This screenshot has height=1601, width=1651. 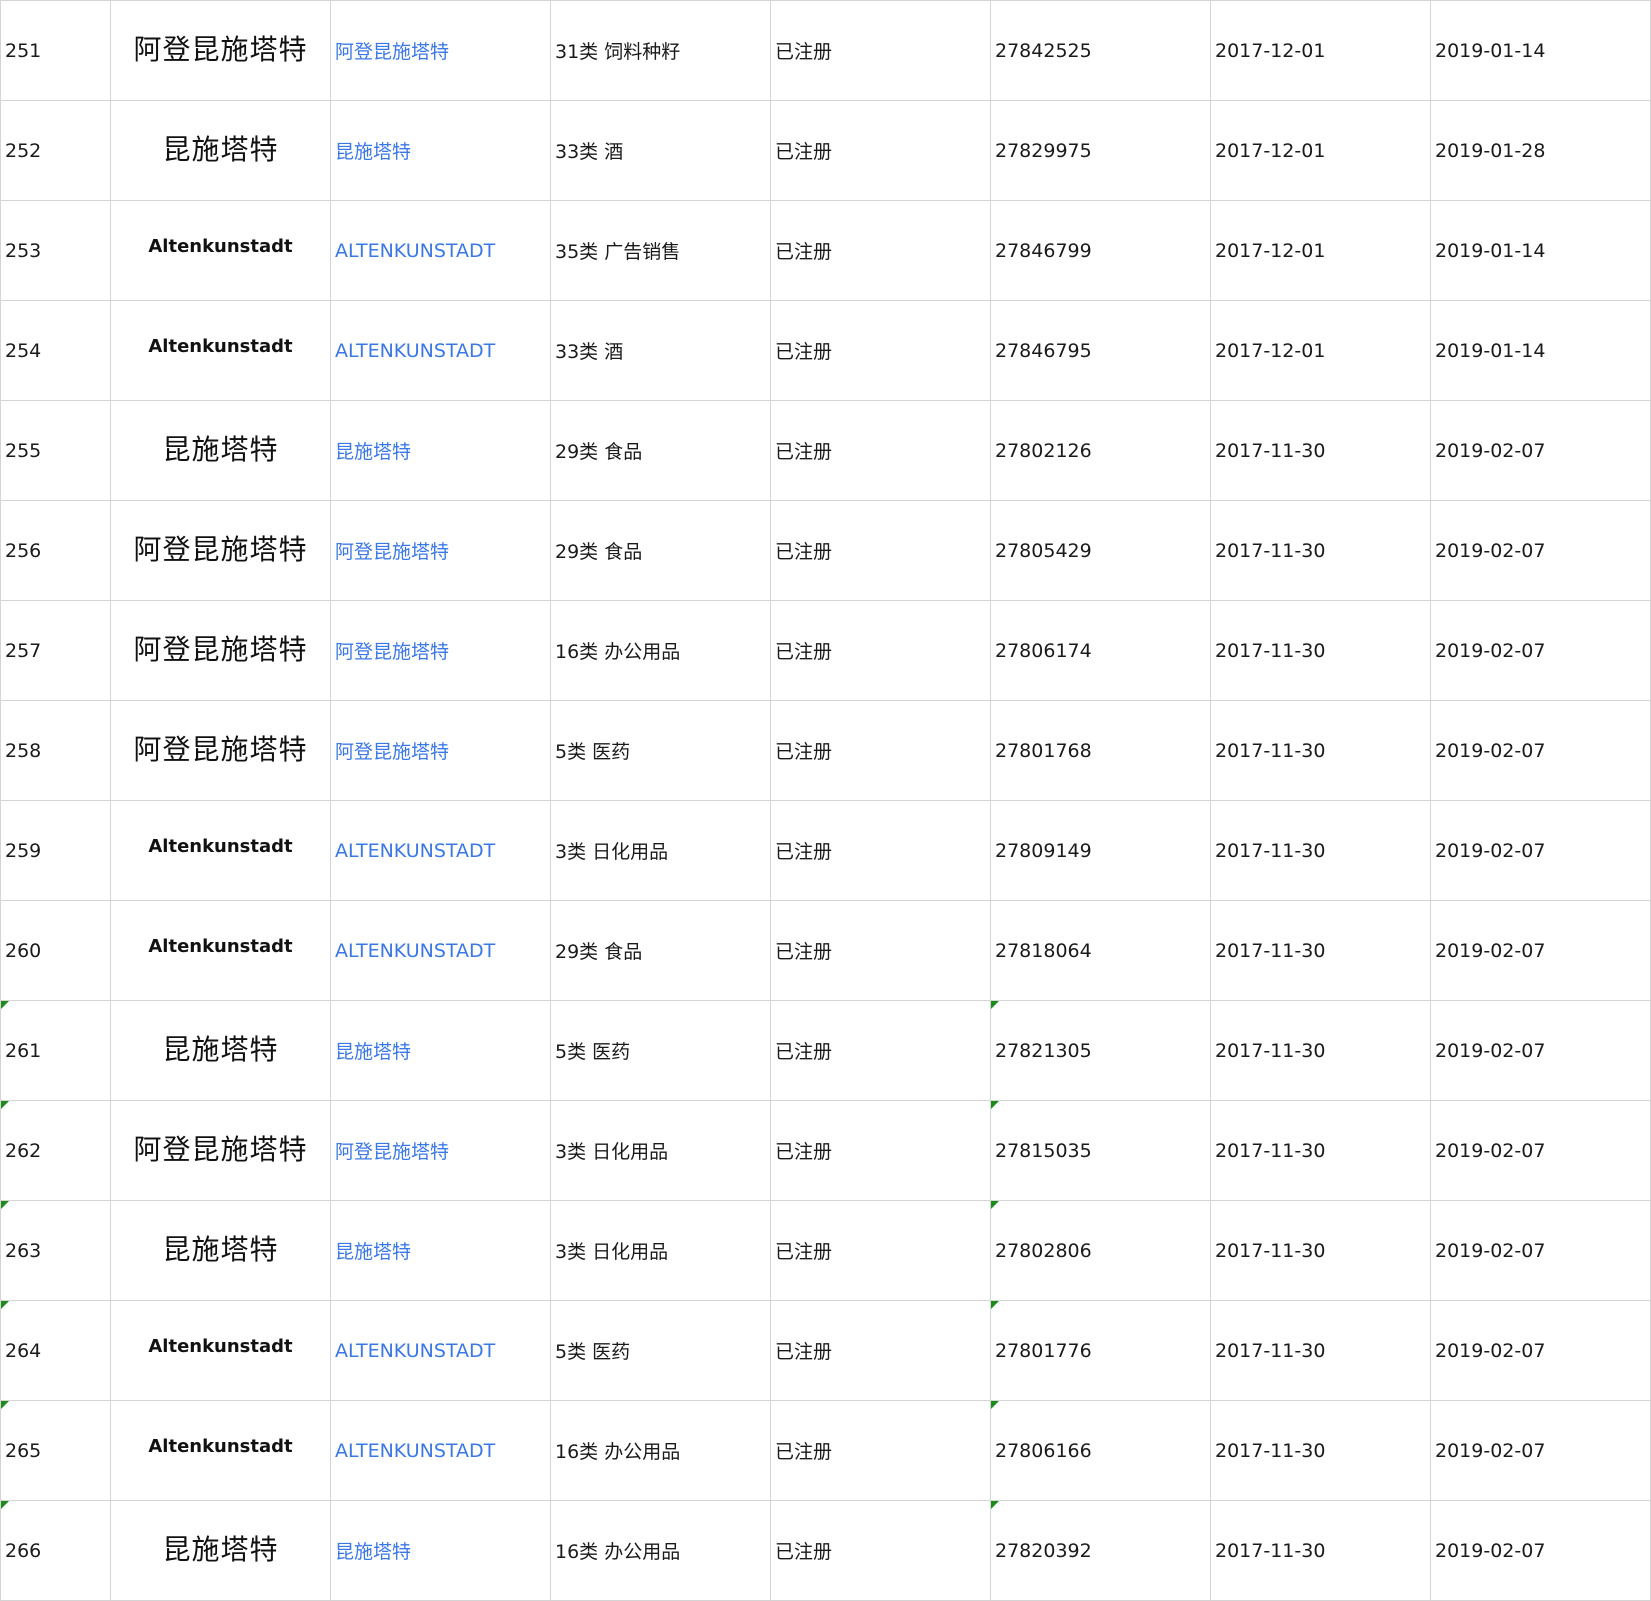 I want to click on row-number-cell: 256, so click(x=55, y=550).